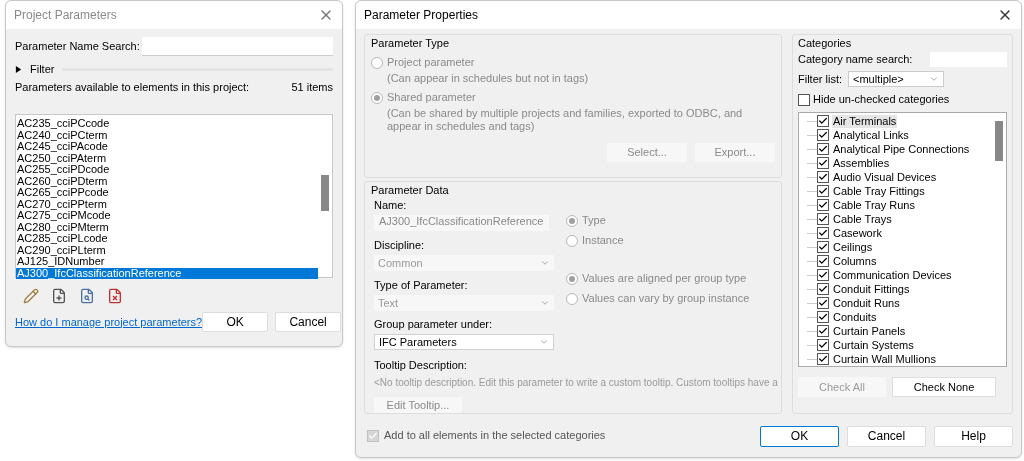  I want to click on list-item: AC260_cciPDterm, so click(167, 181).